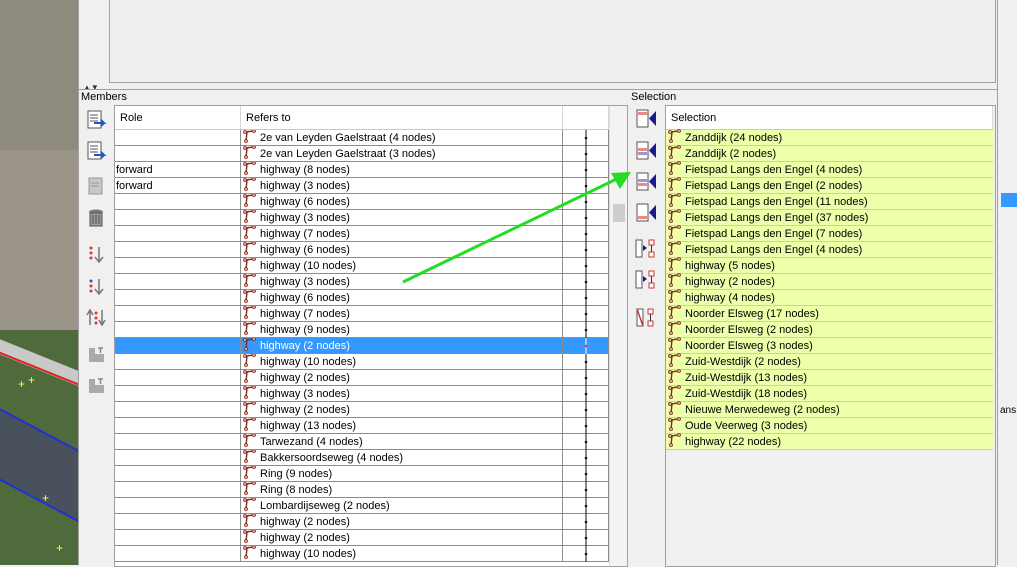 This screenshot has width=1017, height=567. What do you see at coordinates (402, 313) in the screenshot?
I see `refers-to-cell: highway (7 nodes)` at bounding box center [402, 313].